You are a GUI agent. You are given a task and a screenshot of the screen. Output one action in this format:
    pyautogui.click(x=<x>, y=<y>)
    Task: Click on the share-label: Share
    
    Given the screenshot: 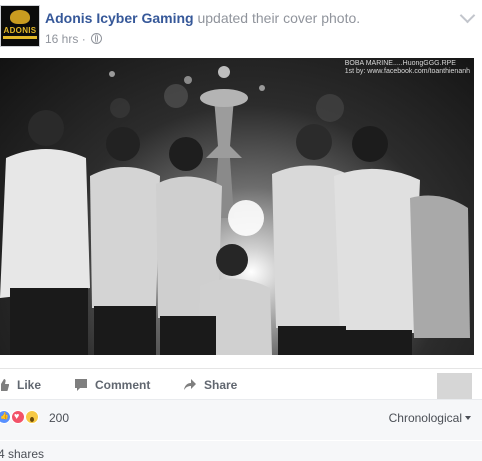 What is the action you would take?
    pyautogui.click(x=221, y=385)
    